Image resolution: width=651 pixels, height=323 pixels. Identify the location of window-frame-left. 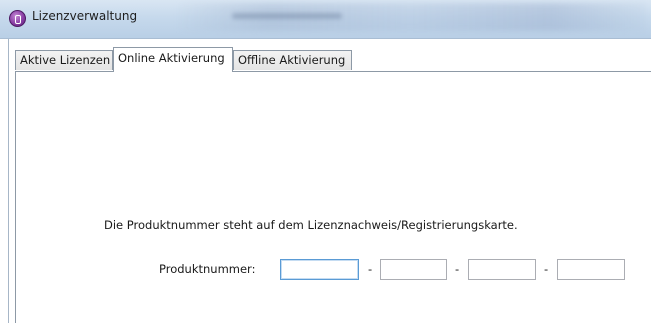
(8, 181).